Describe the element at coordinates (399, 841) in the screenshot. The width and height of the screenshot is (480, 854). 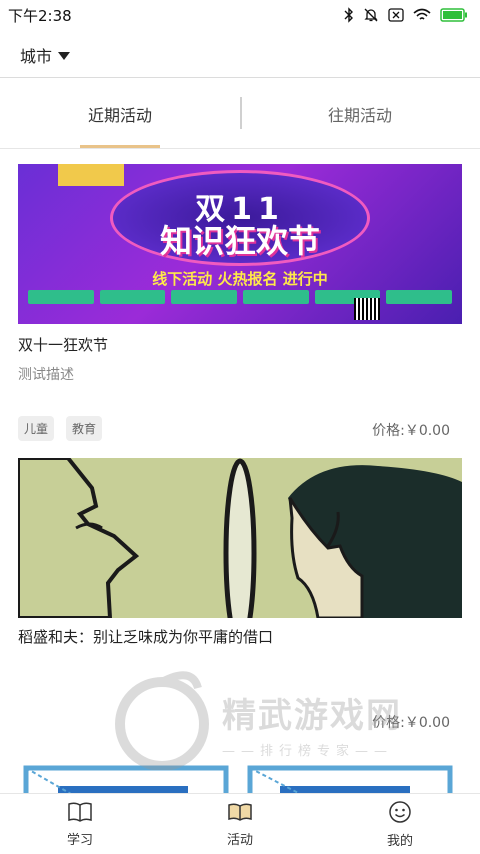
I see `nav-label: 我的` at that location.